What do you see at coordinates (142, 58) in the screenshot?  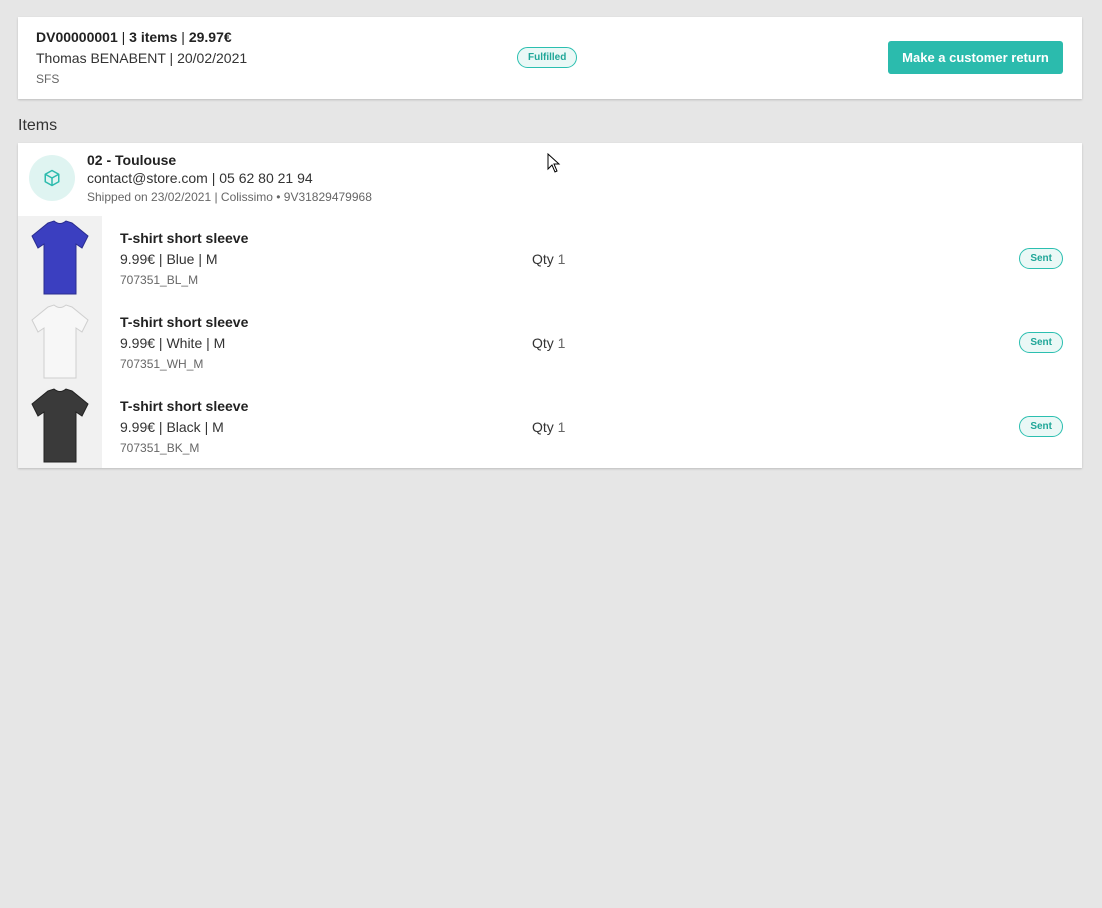 I see `order-customer: Thomas BENABENT | 20/02/2021` at bounding box center [142, 58].